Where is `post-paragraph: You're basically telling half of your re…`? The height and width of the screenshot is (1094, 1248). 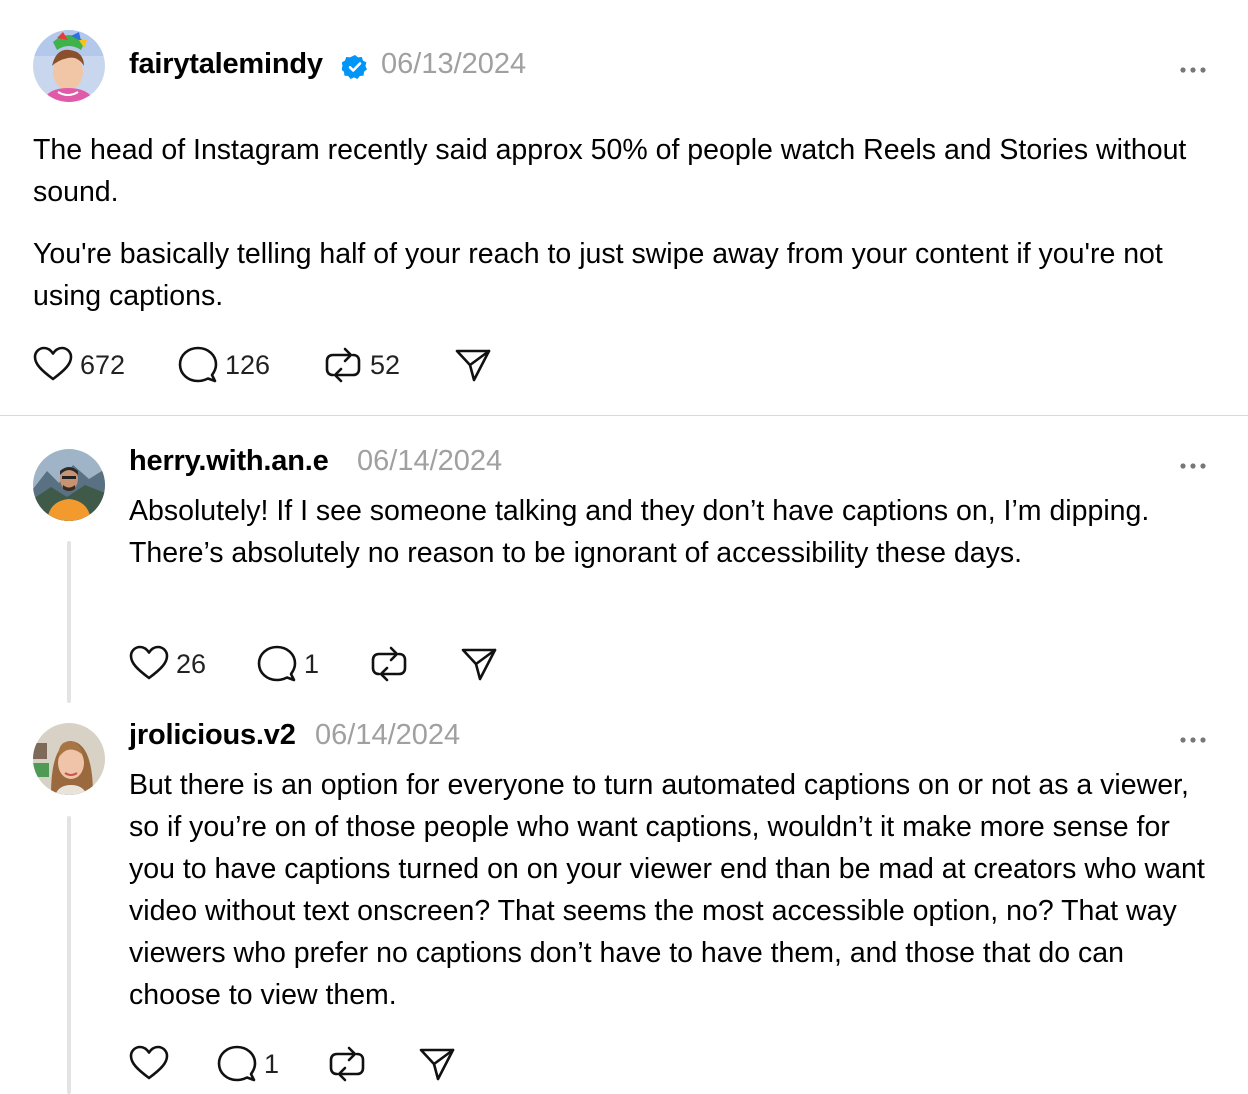 post-paragraph: You're basically telling half of your re… is located at coordinates (598, 275).